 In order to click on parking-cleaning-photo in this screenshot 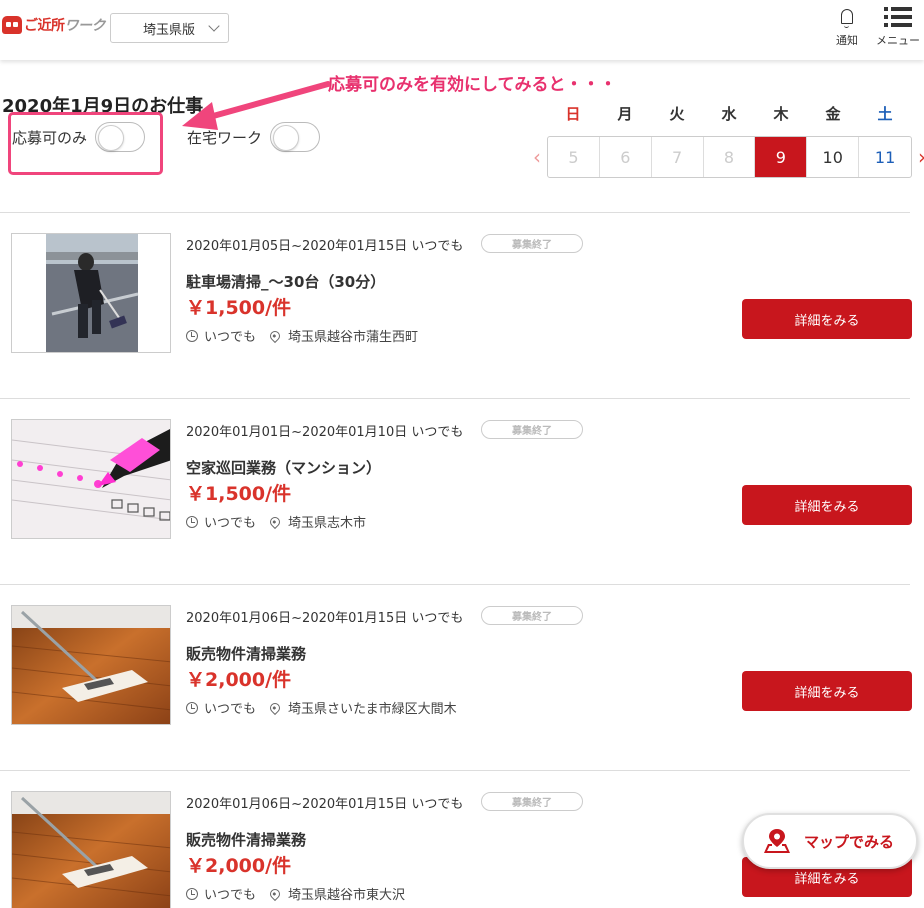, I will do `click(91, 293)`.